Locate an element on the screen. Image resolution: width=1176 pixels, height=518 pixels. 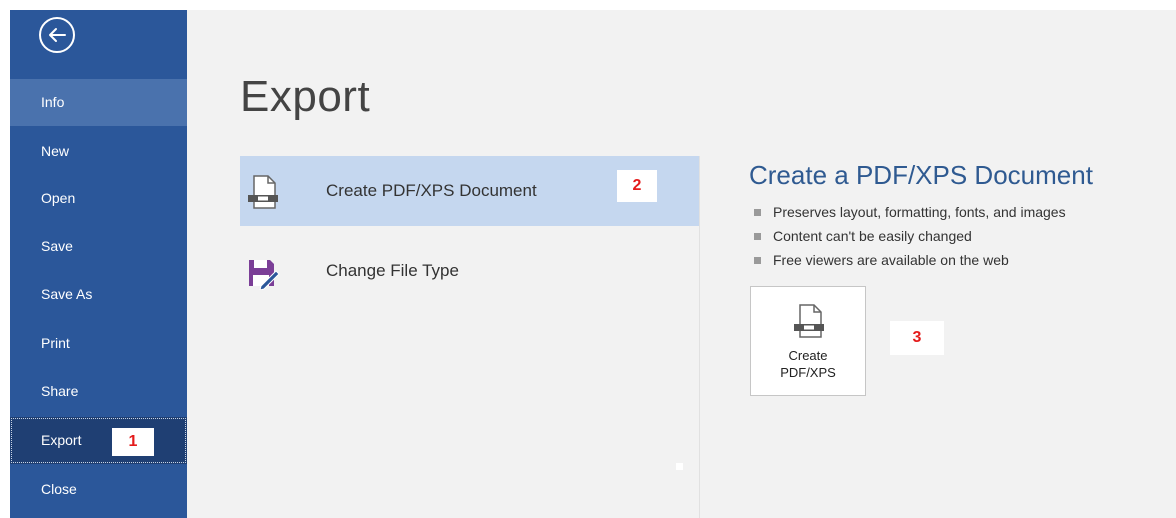
nav-item-close: Close is located at coordinates (98, 489).